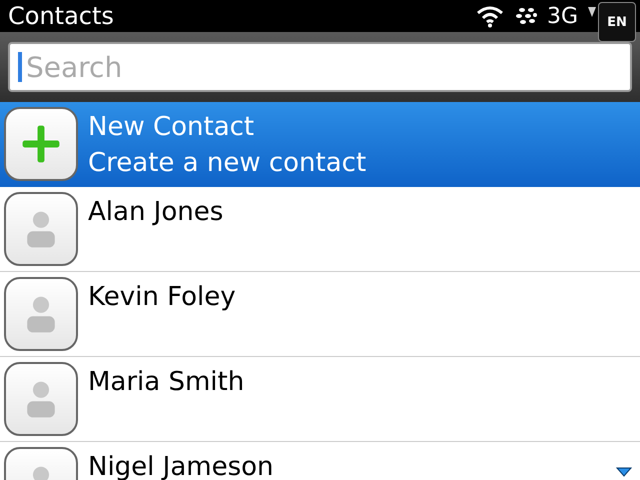  What do you see at coordinates (156, 212) in the screenshot?
I see `contact-name: Alan Jones` at bounding box center [156, 212].